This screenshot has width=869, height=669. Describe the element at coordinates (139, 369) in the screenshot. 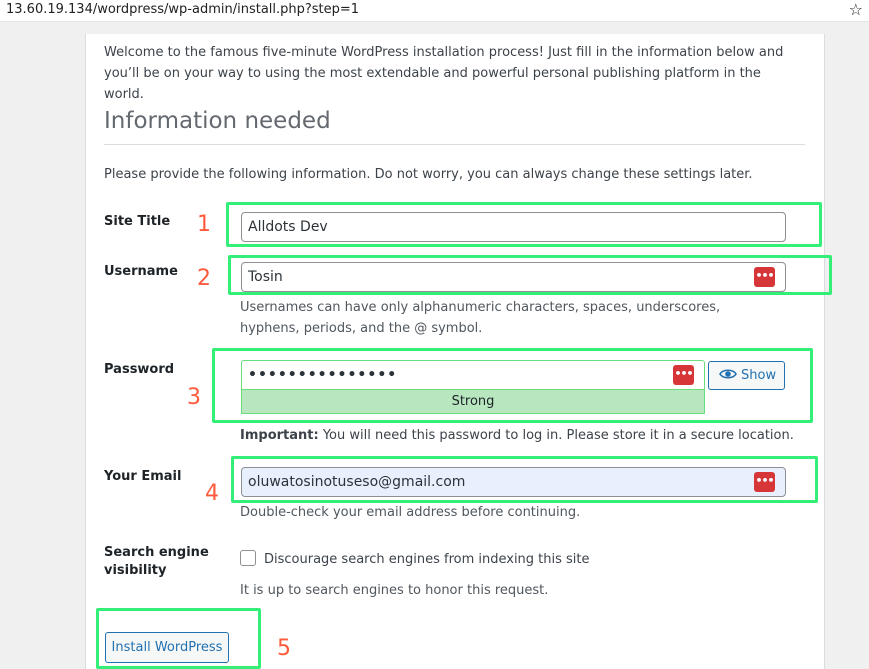

I see `password-label: Password` at that location.